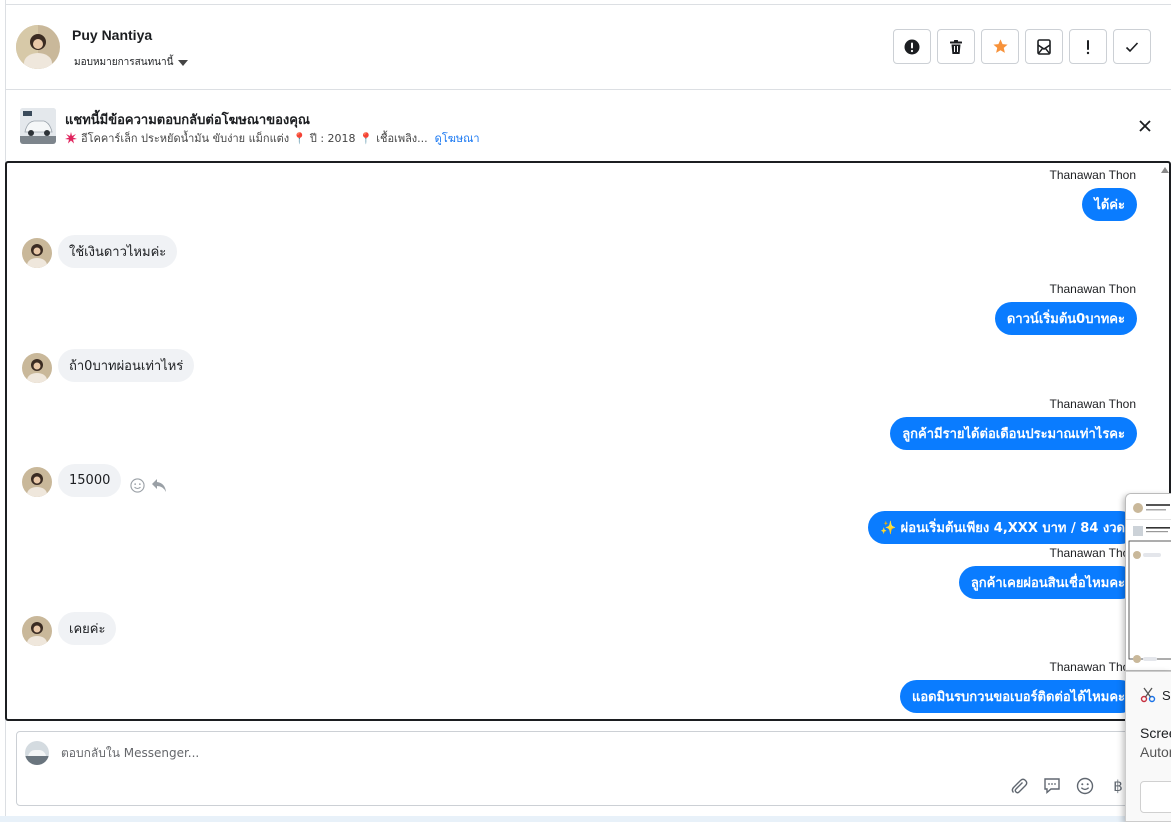 This screenshot has height=822, width=1171. Describe the element at coordinates (1166, 695) in the screenshot. I see `notification-app-initial: S` at that location.